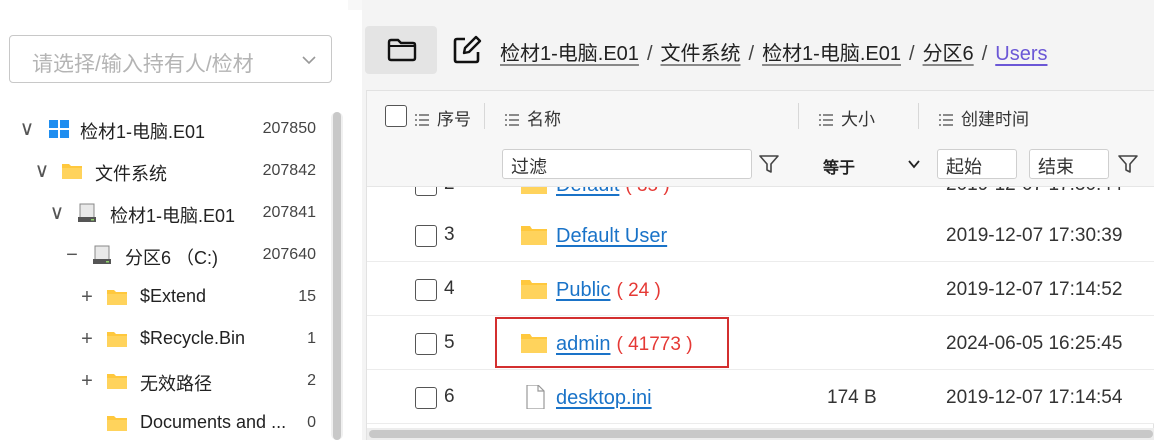 This screenshot has height=440, width=1154. I want to click on size-operator-value: 等于, so click(839, 168).